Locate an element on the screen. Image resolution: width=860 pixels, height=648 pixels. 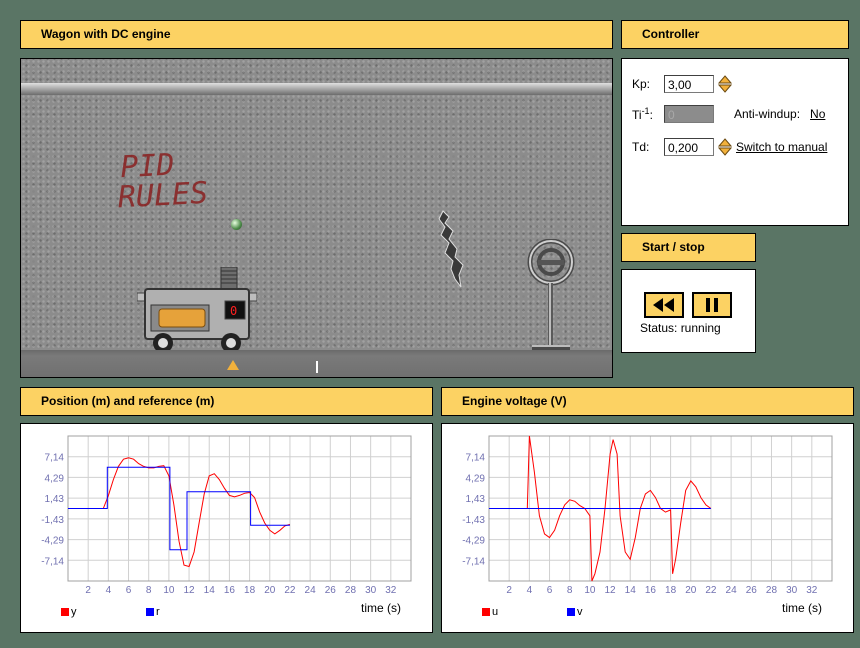
wagon-position-marker is located at coordinates (233, 365).